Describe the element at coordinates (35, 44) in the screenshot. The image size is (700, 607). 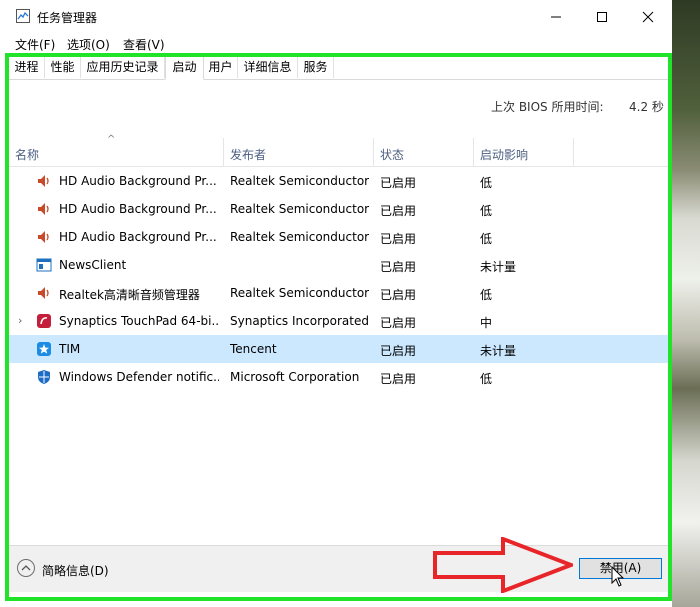
I see `menu-file: 文件(F)` at that location.